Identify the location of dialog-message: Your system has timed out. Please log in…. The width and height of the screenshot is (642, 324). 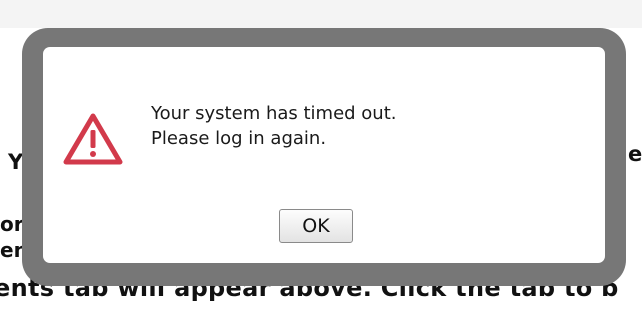
(274, 126).